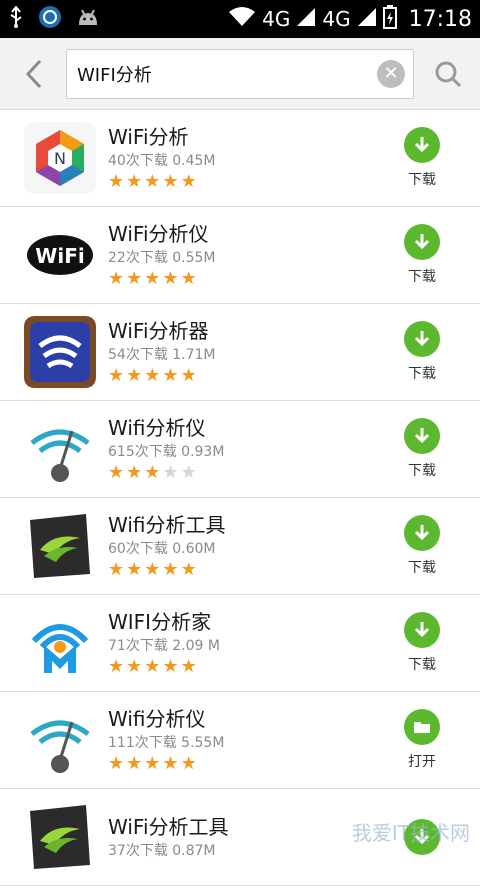  I want to click on app-meta: 60次下载 0.60M, so click(162, 549).